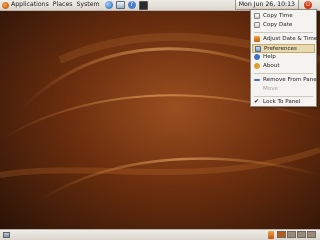 The width and height of the screenshot is (320, 240). What do you see at coordinates (257, 57) in the screenshot?
I see `help-icon` at bounding box center [257, 57].